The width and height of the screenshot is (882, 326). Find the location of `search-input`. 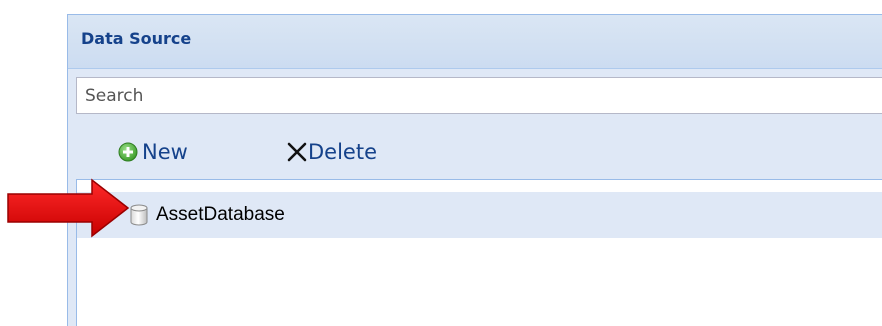

search-input is located at coordinates (479, 95).